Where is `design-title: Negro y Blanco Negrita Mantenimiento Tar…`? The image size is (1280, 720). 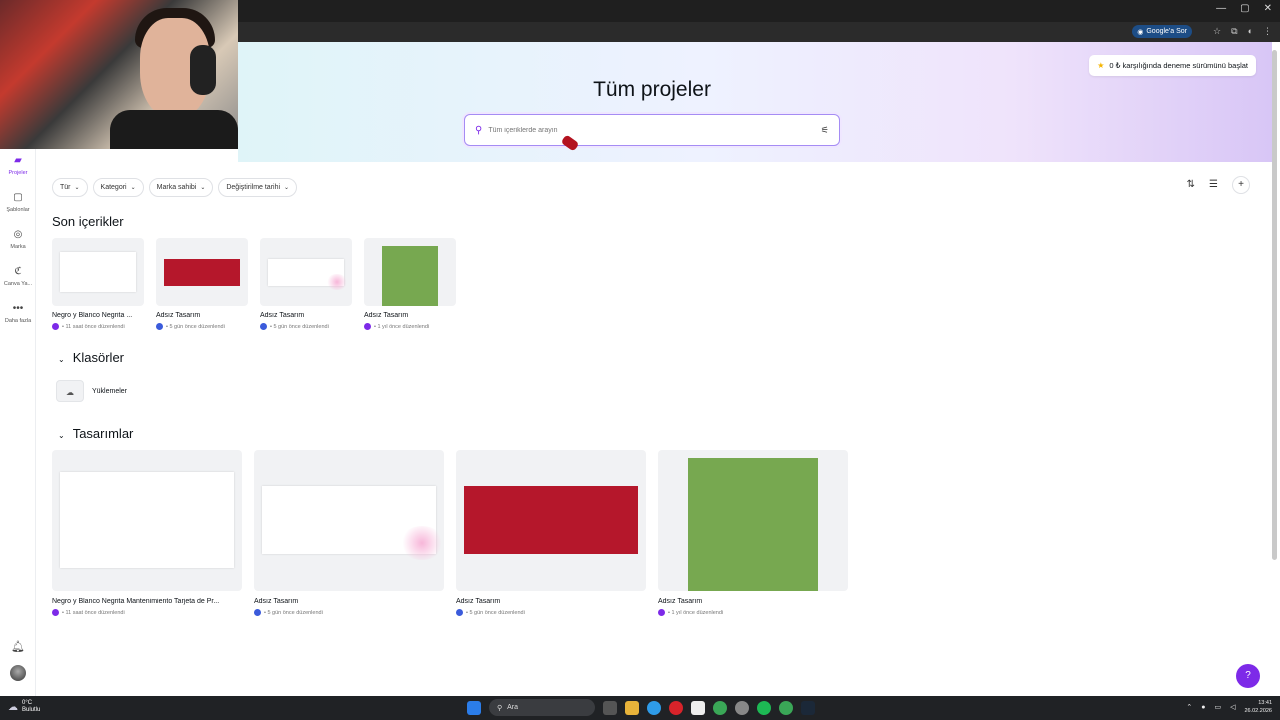 design-title: Negro y Blanco Negrita Mantenimiento Tar… is located at coordinates (136, 601).